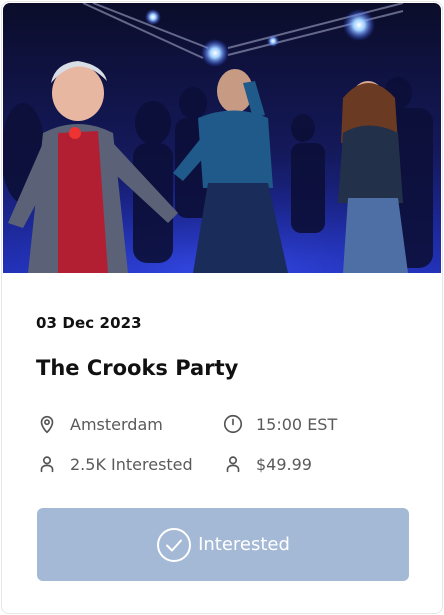  I want to click on clock-icon, so click(233, 424).